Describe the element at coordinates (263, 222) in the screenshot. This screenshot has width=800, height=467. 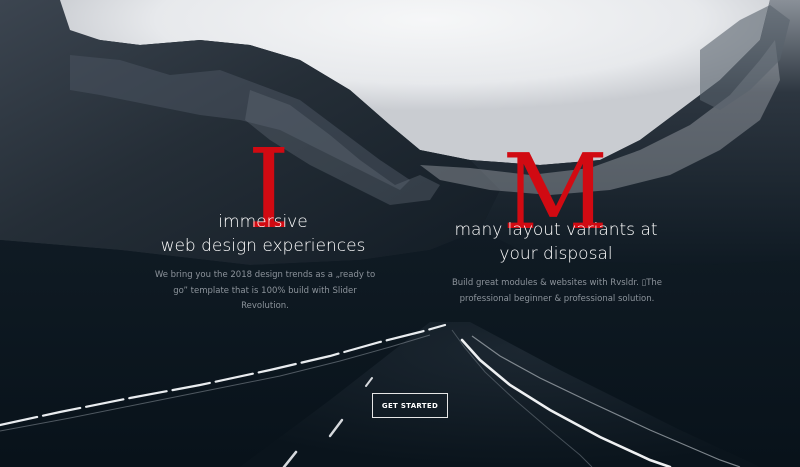
I see `heading-left-line-1: immersive` at that location.